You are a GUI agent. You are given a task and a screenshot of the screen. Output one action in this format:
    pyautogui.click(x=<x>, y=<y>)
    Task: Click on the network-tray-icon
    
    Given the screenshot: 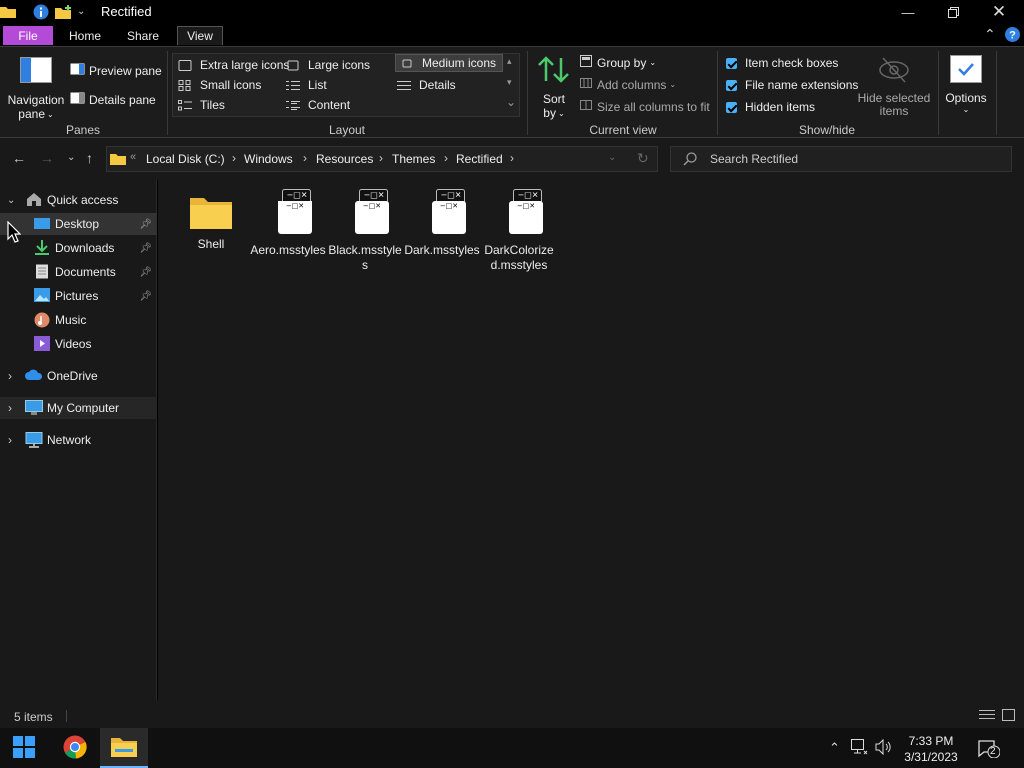 What is the action you would take?
    pyautogui.click(x=859, y=748)
    